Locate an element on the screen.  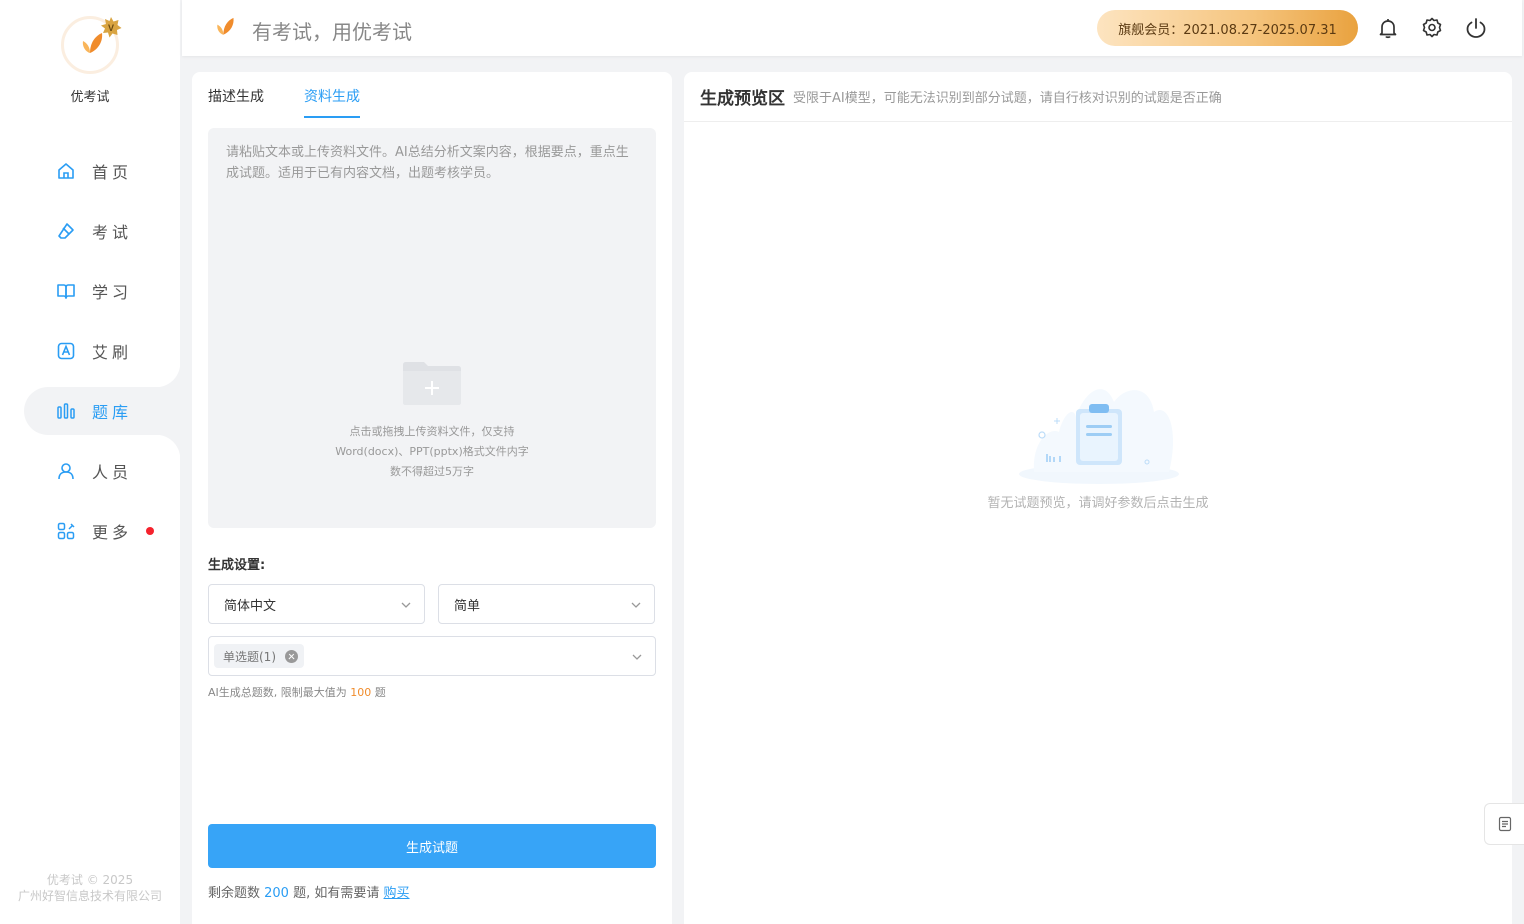
letter-a-icon is located at coordinates (66, 351).